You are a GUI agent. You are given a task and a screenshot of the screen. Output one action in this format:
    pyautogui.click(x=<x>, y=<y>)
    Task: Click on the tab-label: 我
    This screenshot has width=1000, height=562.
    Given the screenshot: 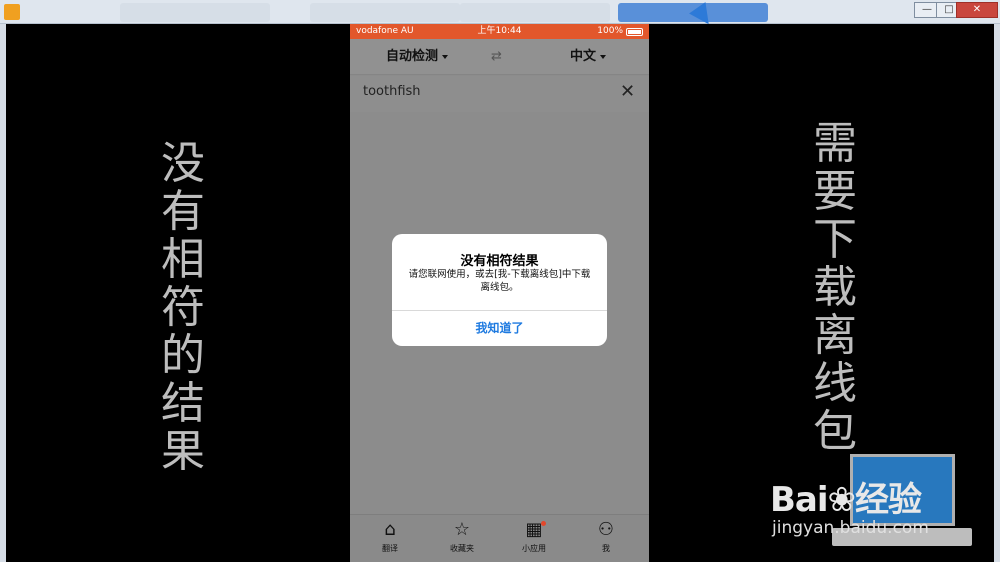 What is the action you would take?
    pyautogui.click(x=606, y=548)
    